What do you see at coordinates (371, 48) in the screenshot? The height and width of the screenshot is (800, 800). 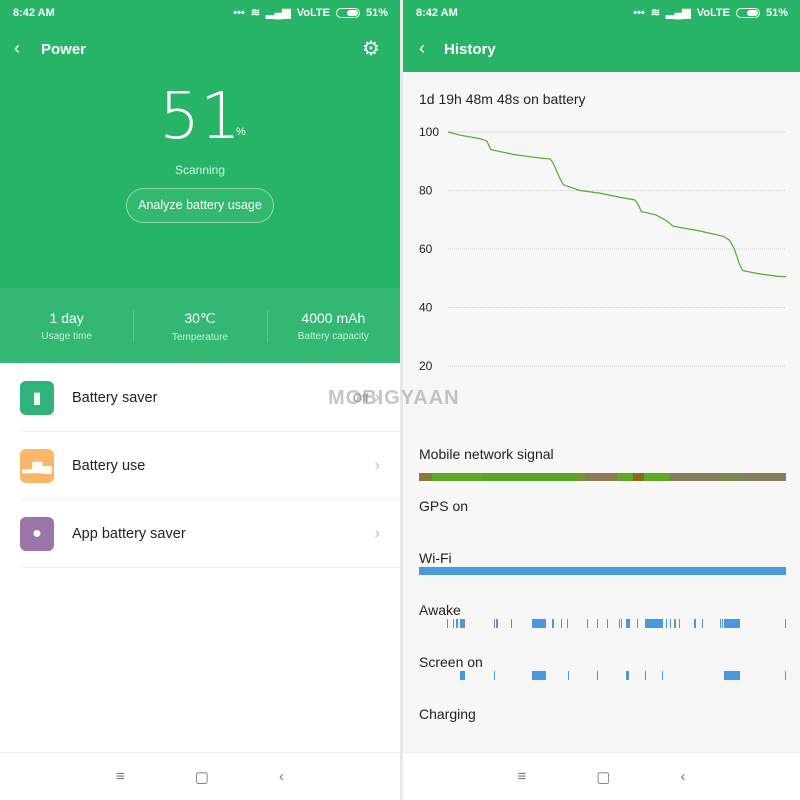 I see `settings-gear-icon: ⚙` at bounding box center [371, 48].